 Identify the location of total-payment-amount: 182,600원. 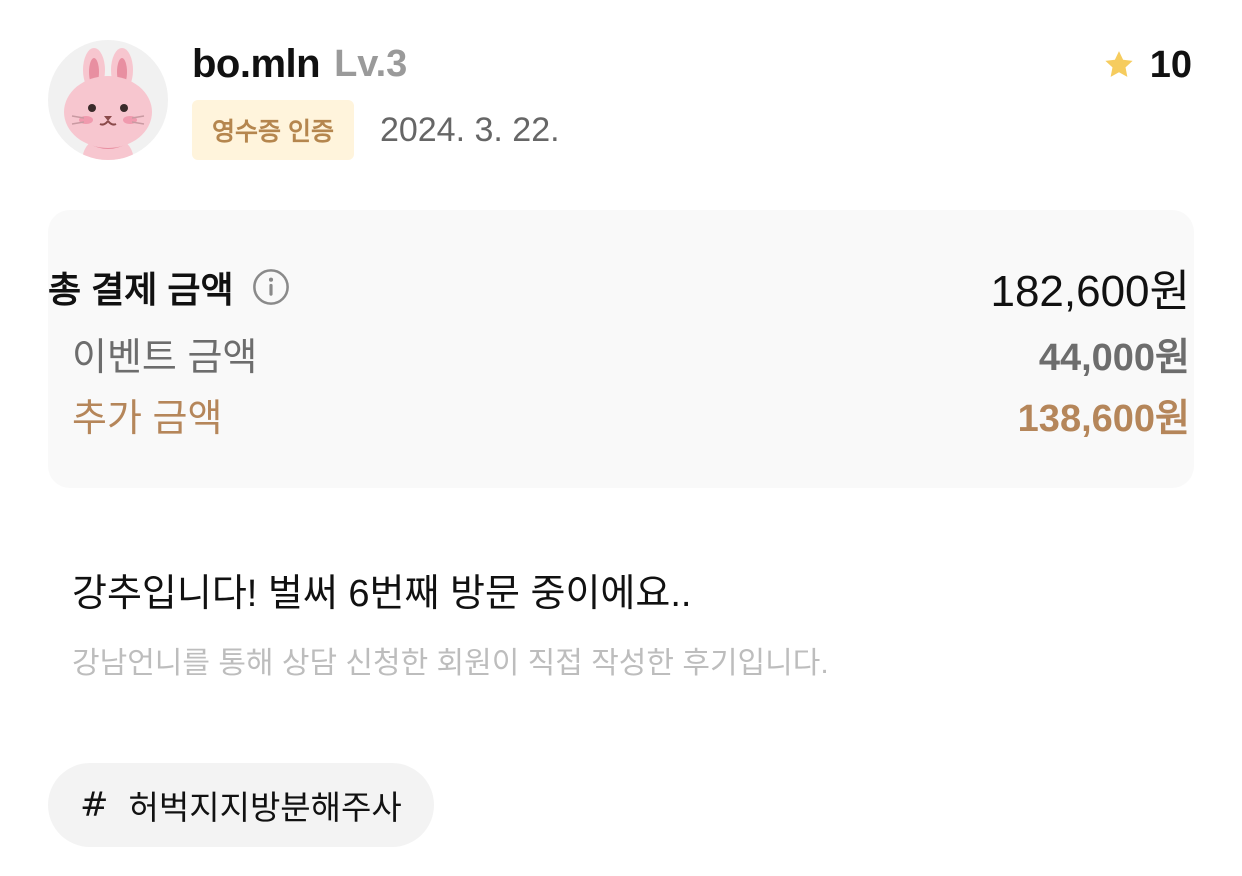
(1090, 291).